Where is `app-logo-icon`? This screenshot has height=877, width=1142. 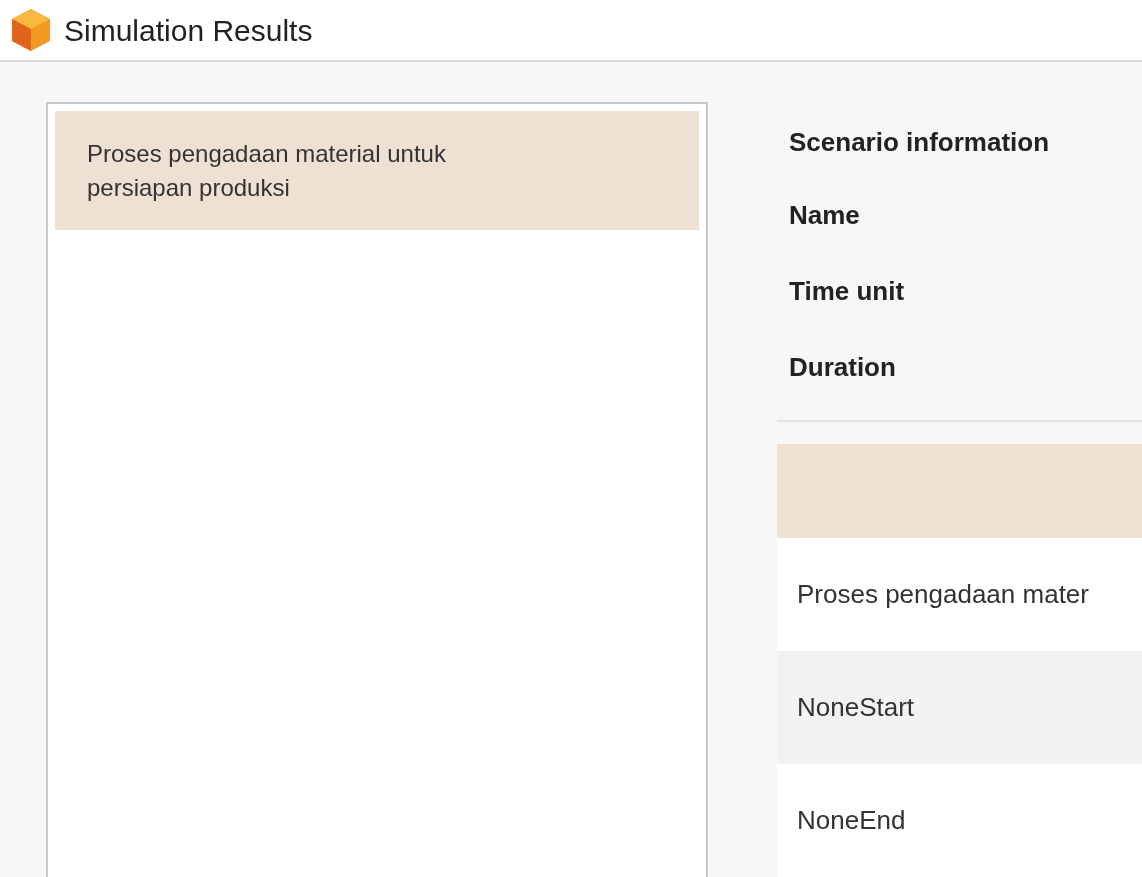 app-logo-icon is located at coordinates (31, 30).